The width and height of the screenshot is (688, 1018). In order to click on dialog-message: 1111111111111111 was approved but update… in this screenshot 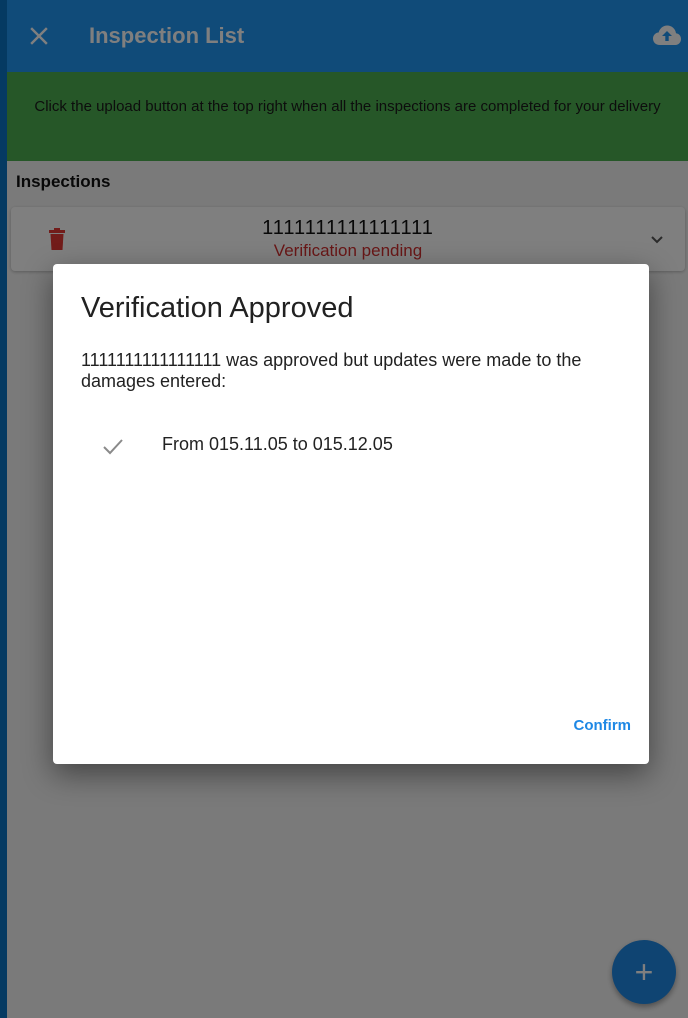, I will do `click(331, 370)`.